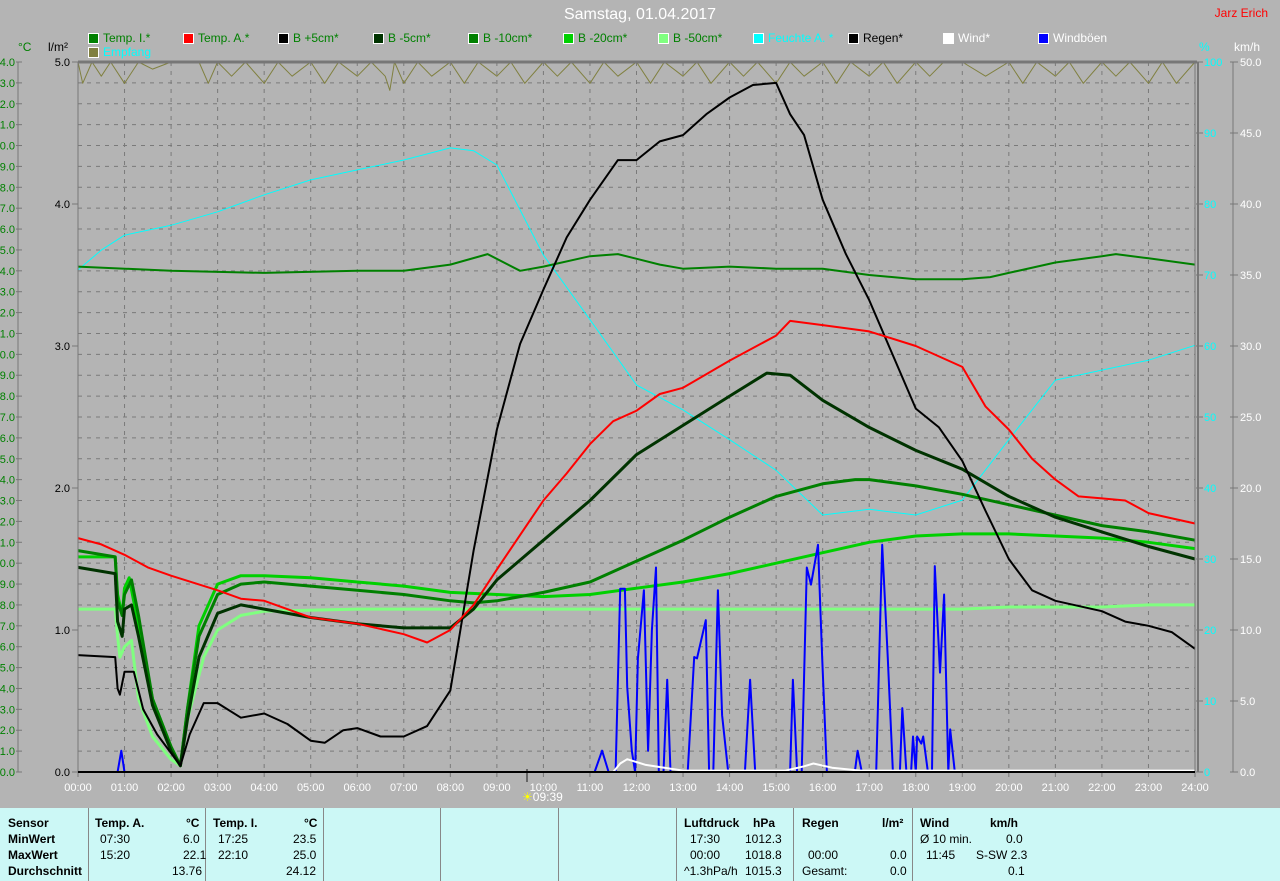 The width and height of the screenshot is (1280, 881). What do you see at coordinates (7, 293) in the screenshot?
I see `temp-tick-label: 23.0` at bounding box center [7, 293].